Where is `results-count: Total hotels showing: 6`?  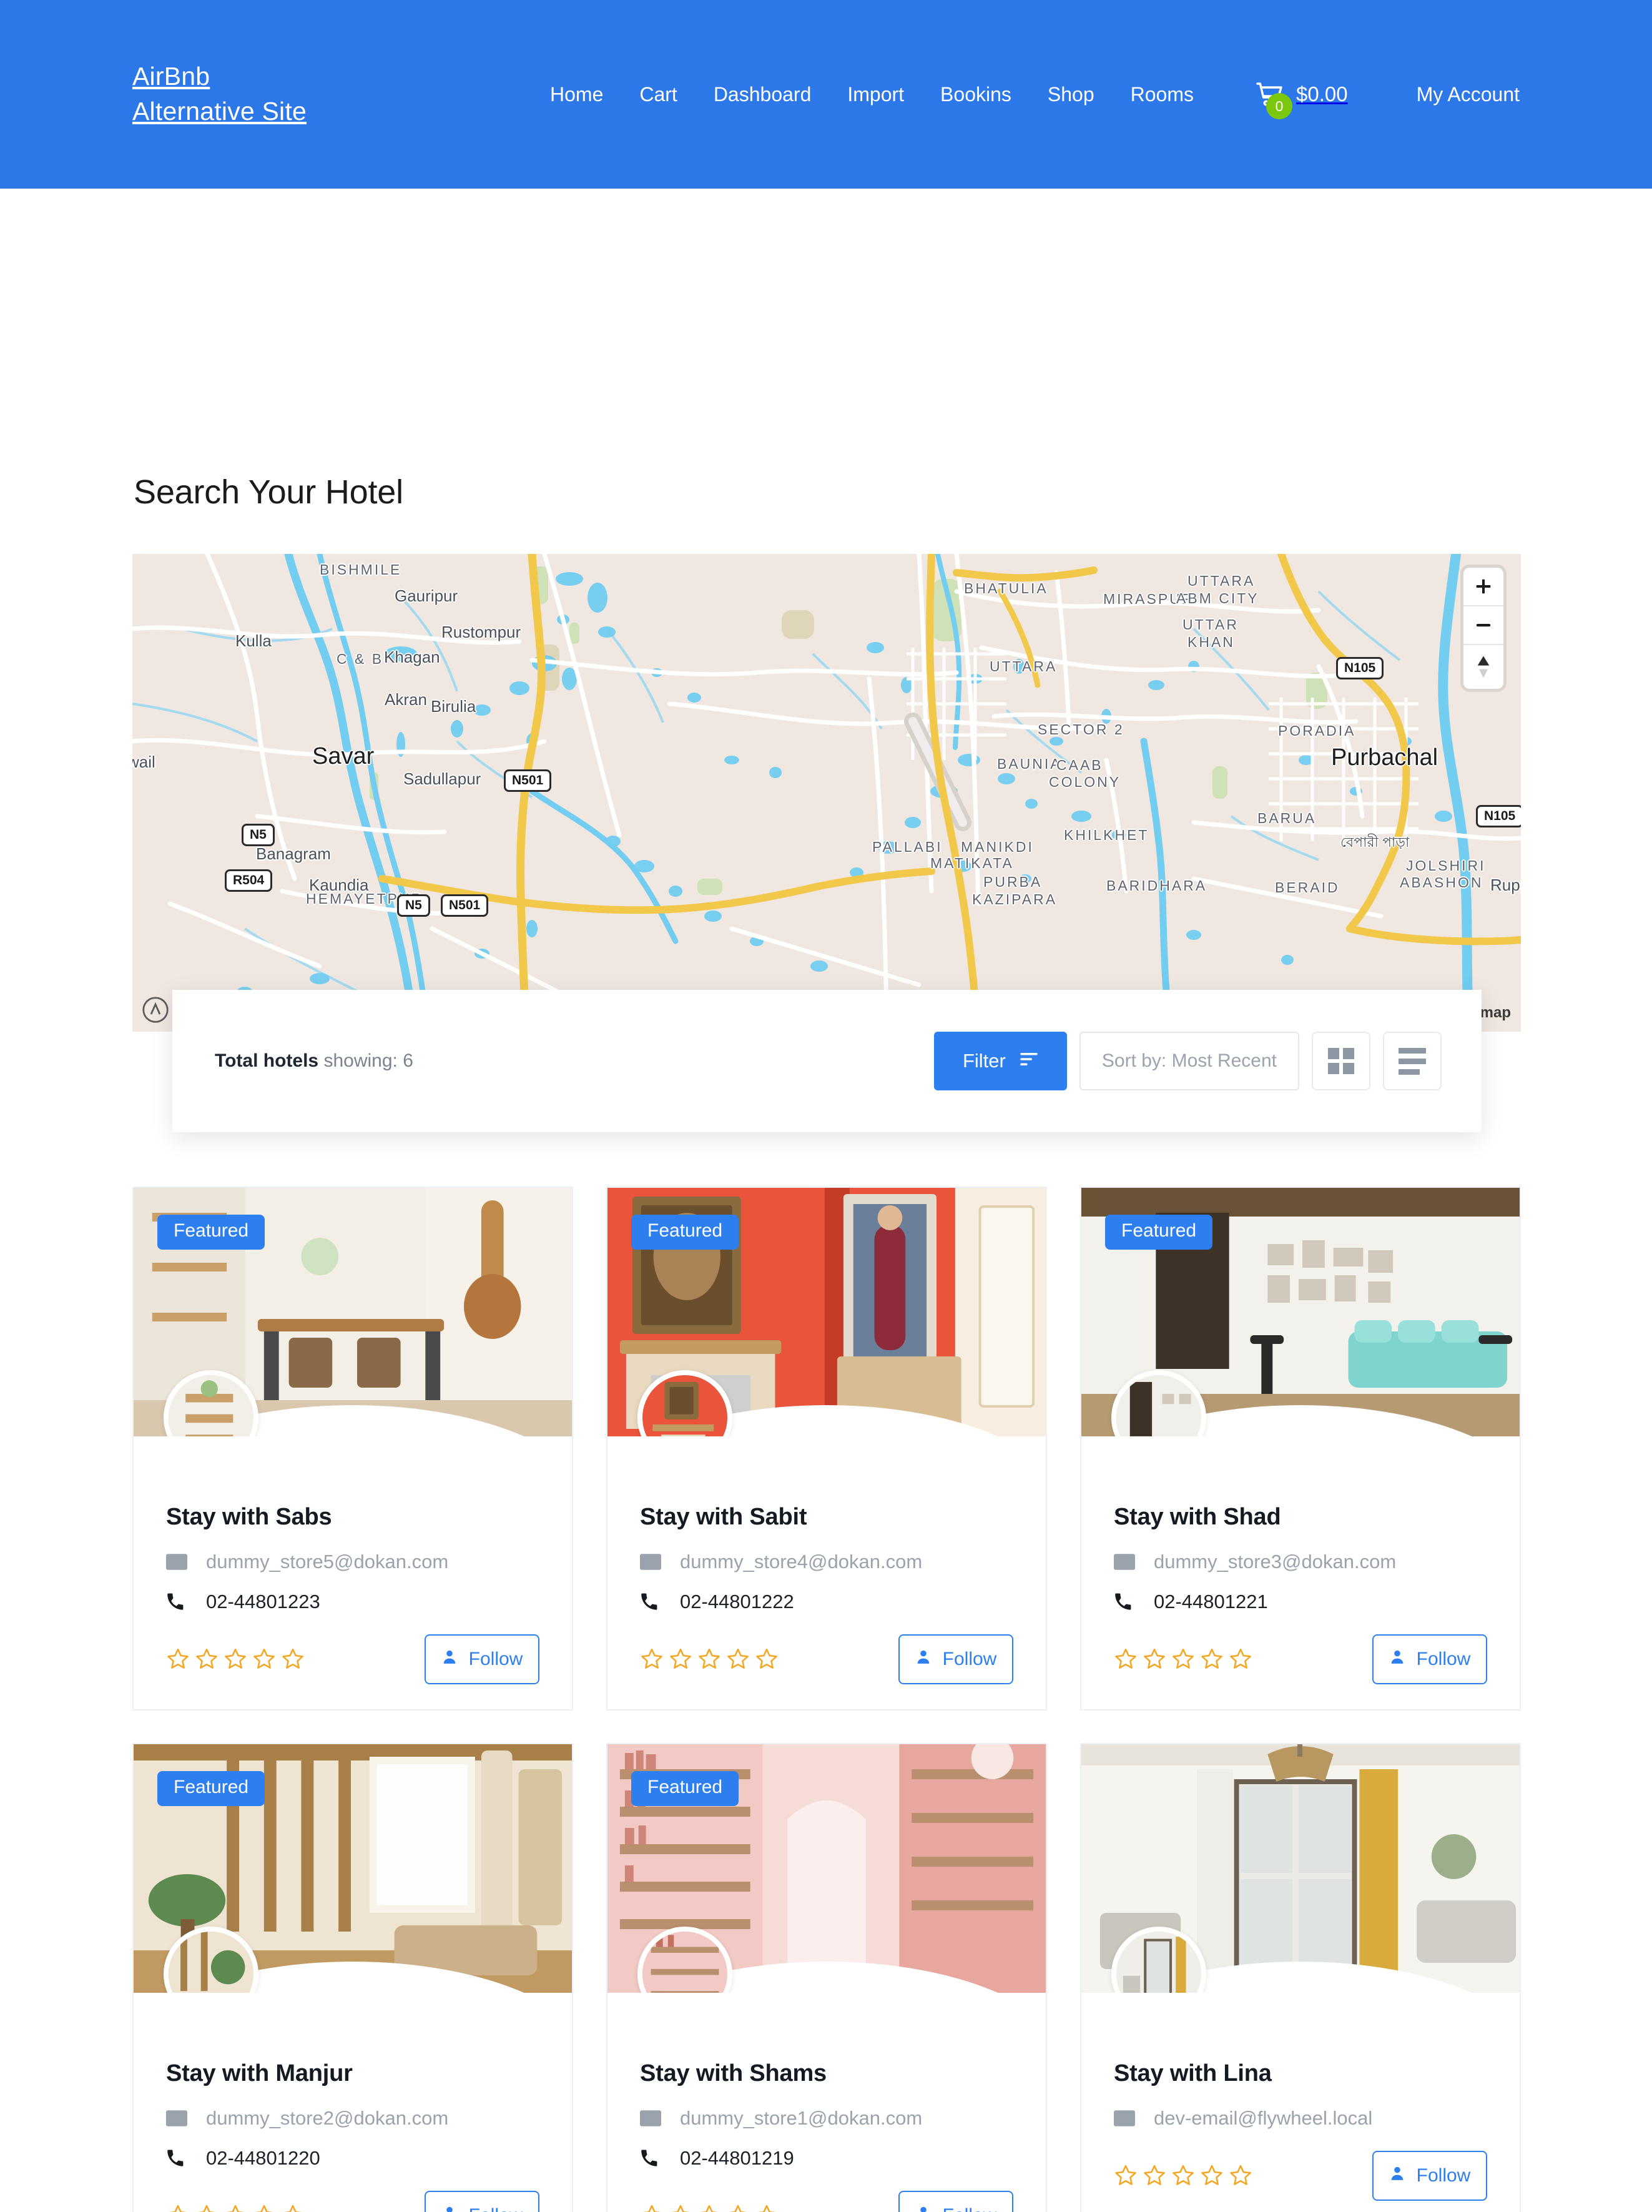
results-count: Total hotels showing: 6 is located at coordinates (574, 1061).